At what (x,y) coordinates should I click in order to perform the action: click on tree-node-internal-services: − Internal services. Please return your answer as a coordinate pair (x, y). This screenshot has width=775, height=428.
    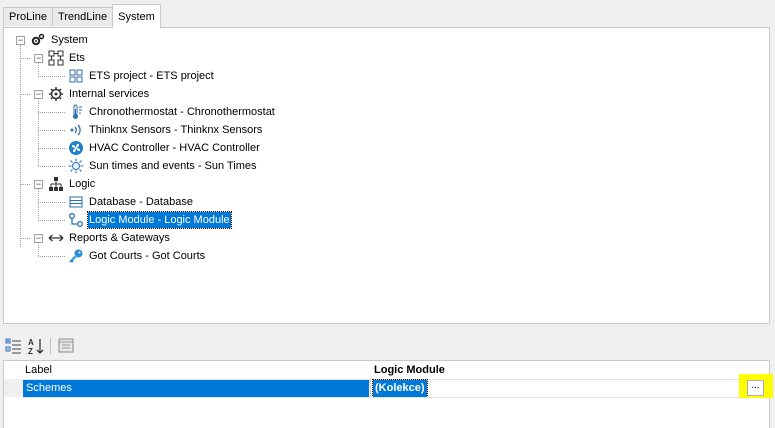
    Looking at the image, I should click on (154, 94).